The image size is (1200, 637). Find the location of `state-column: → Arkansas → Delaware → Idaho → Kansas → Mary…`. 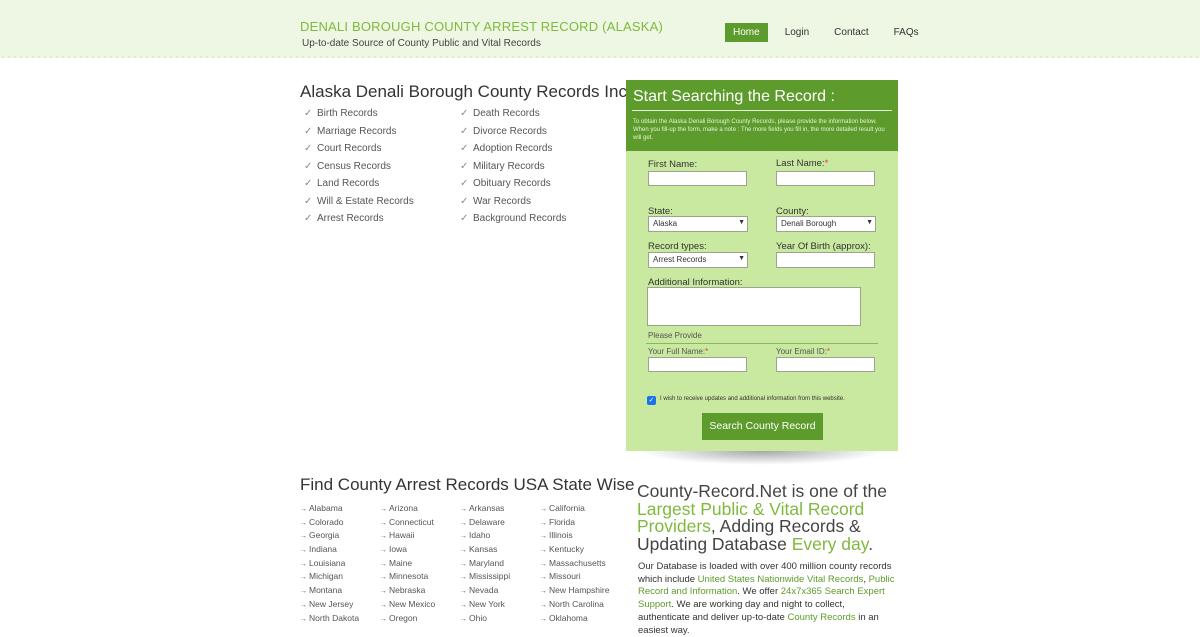

state-column: → Arkansas → Delaware → Idaho → Kansas → Mary… is located at coordinates (485, 563).